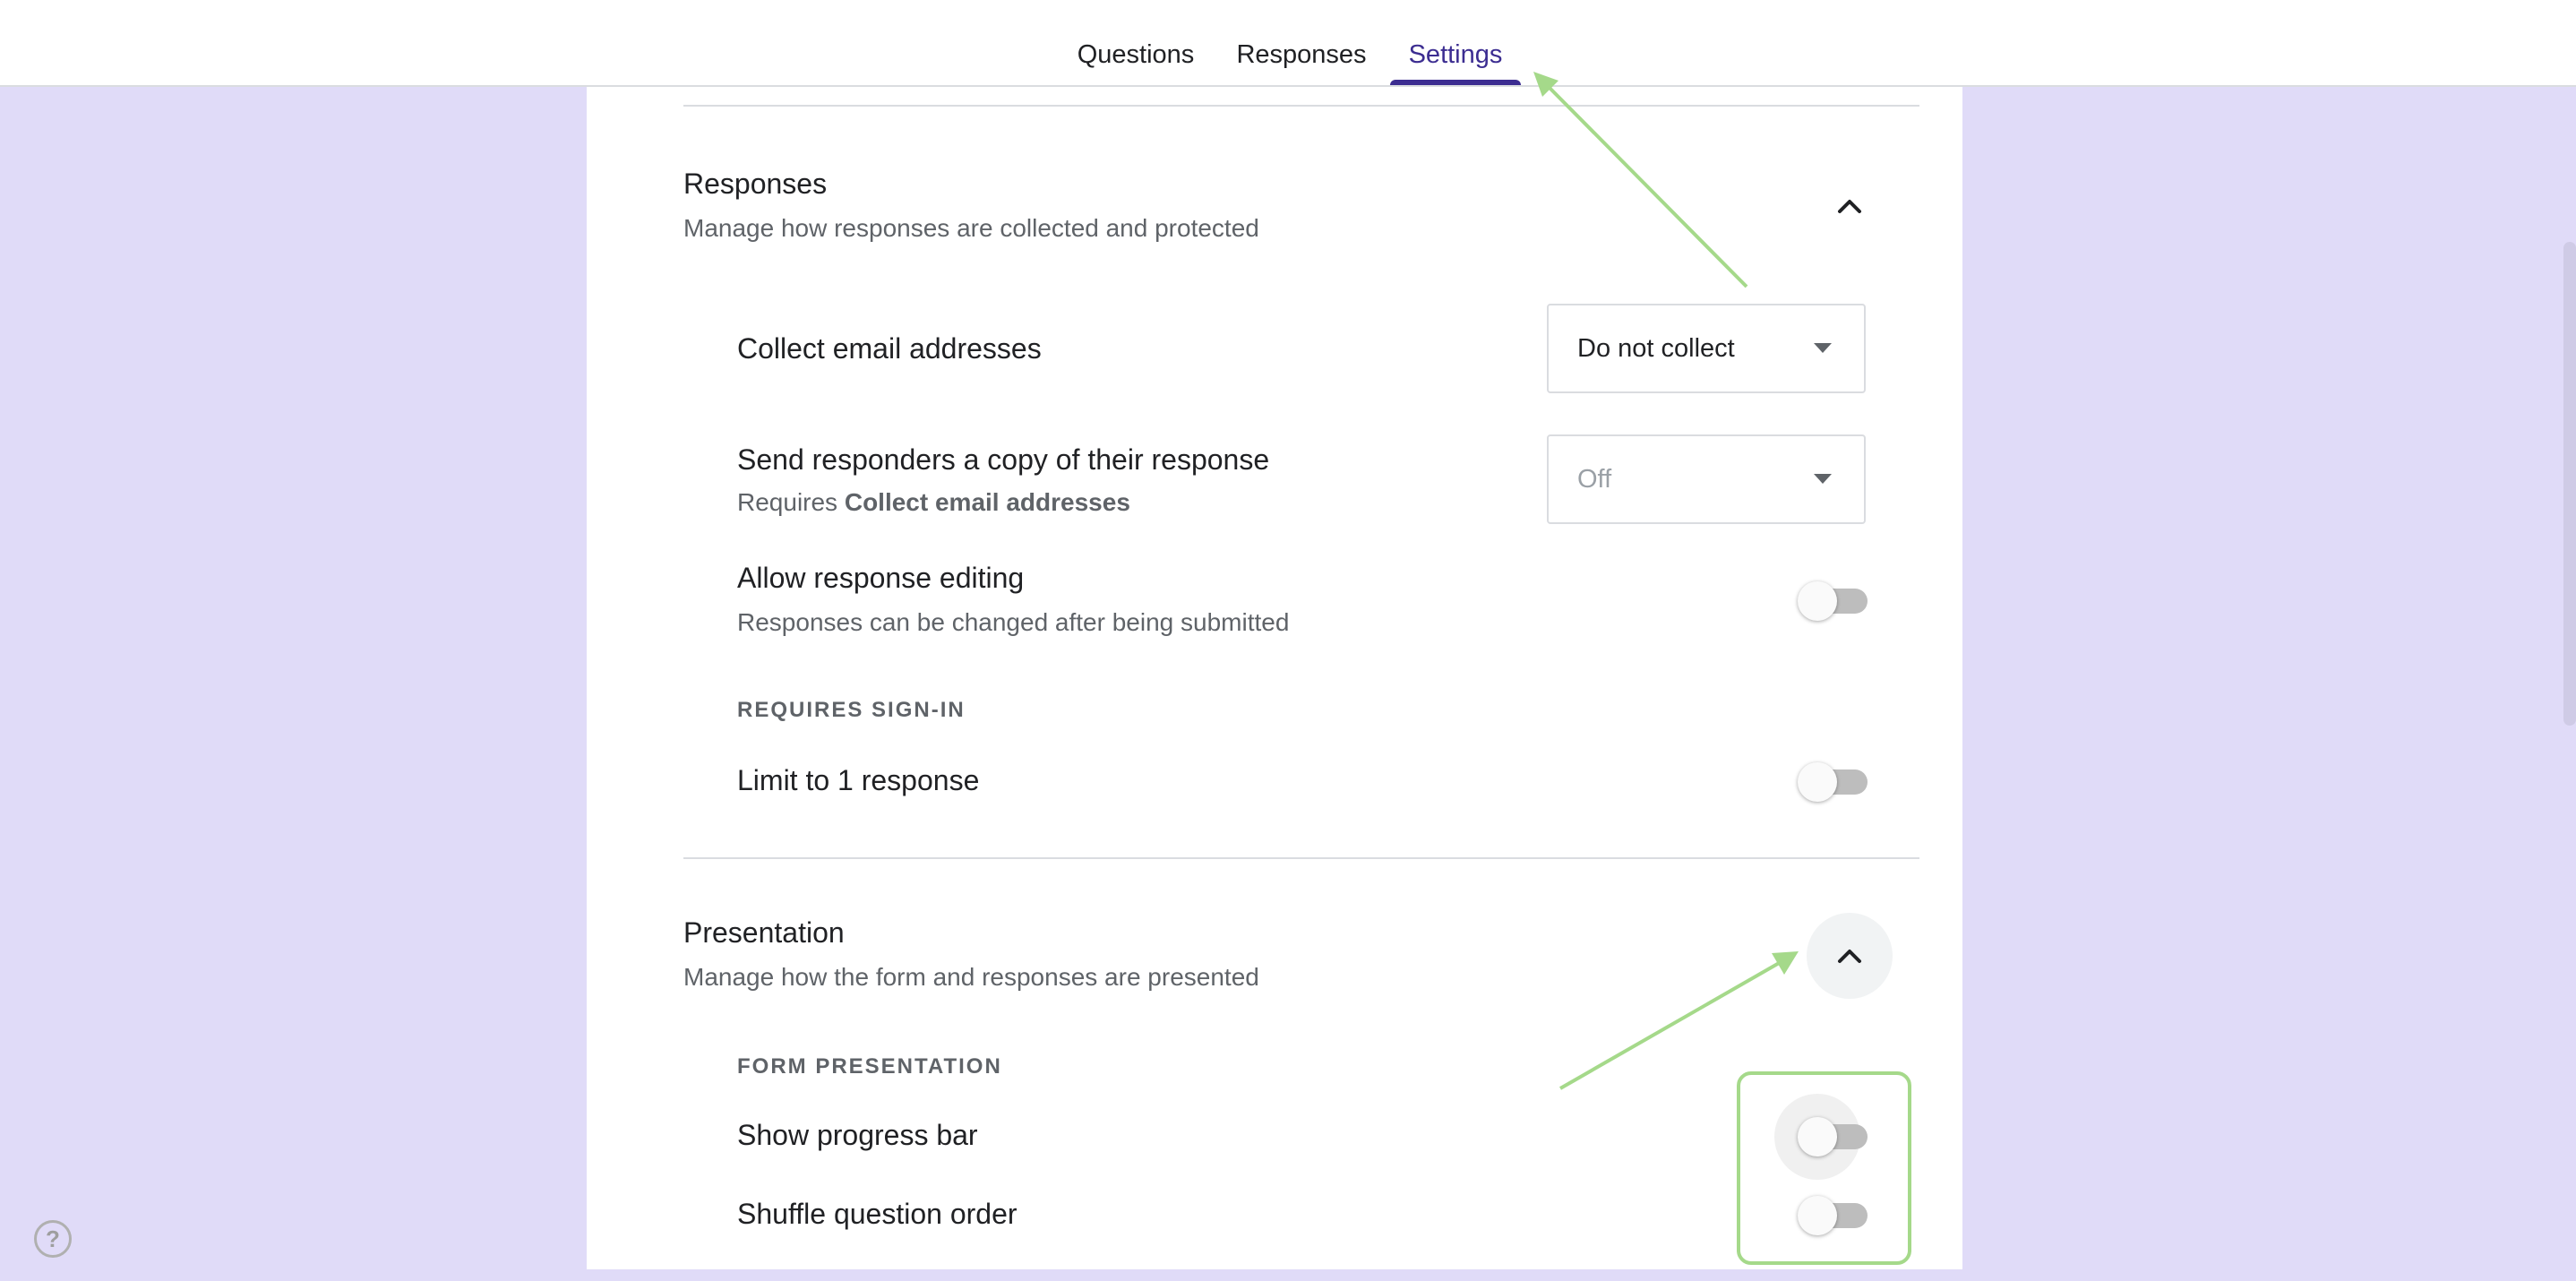 The height and width of the screenshot is (1281, 2576). What do you see at coordinates (1670, 1025) in the screenshot?
I see `annotation-arrow-presentation` at bounding box center [1670, 1025].